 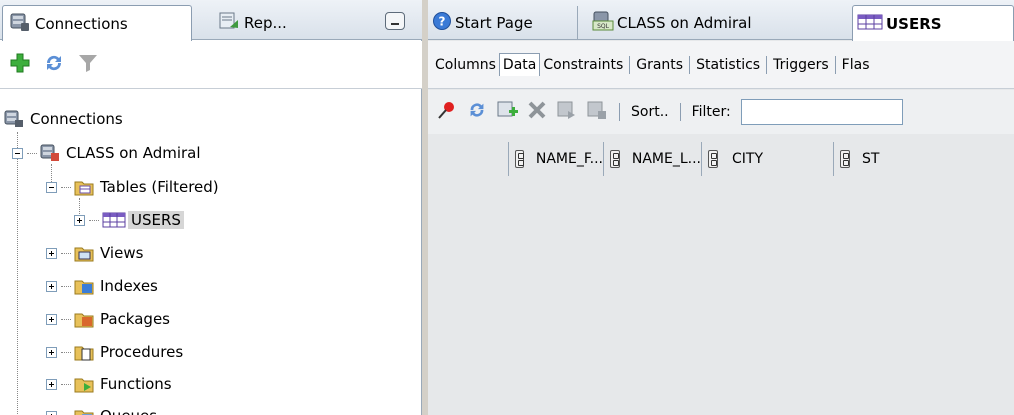 I want to click on sql-worksheet-icon: SQL, so click(x=603, y=23).